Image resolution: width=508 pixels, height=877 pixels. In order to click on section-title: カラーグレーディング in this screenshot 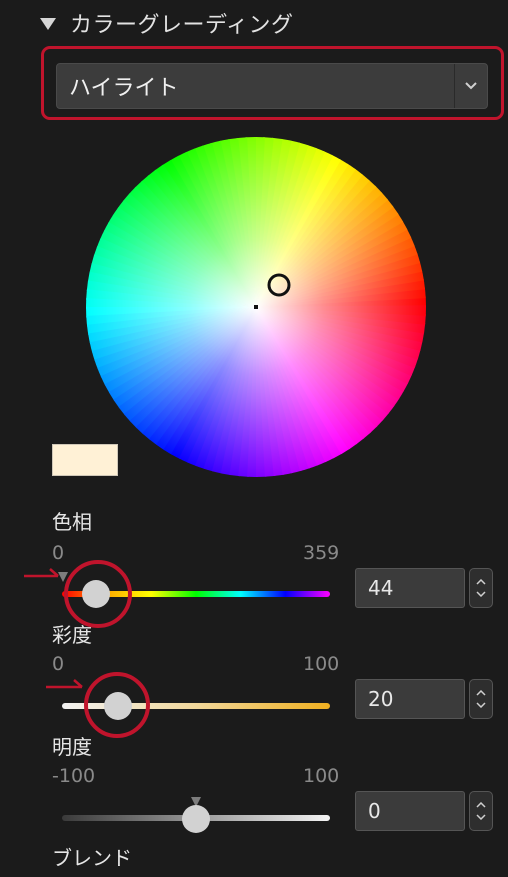, I will do `click(182, 25)`.